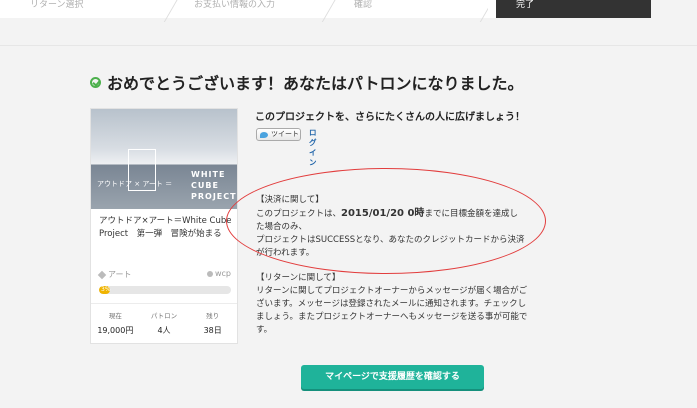 This screenshot has width=697, height=408. Describe the element at coordinates (569, 9) in the screenshot. I see `step-complete: 完了` at that location.